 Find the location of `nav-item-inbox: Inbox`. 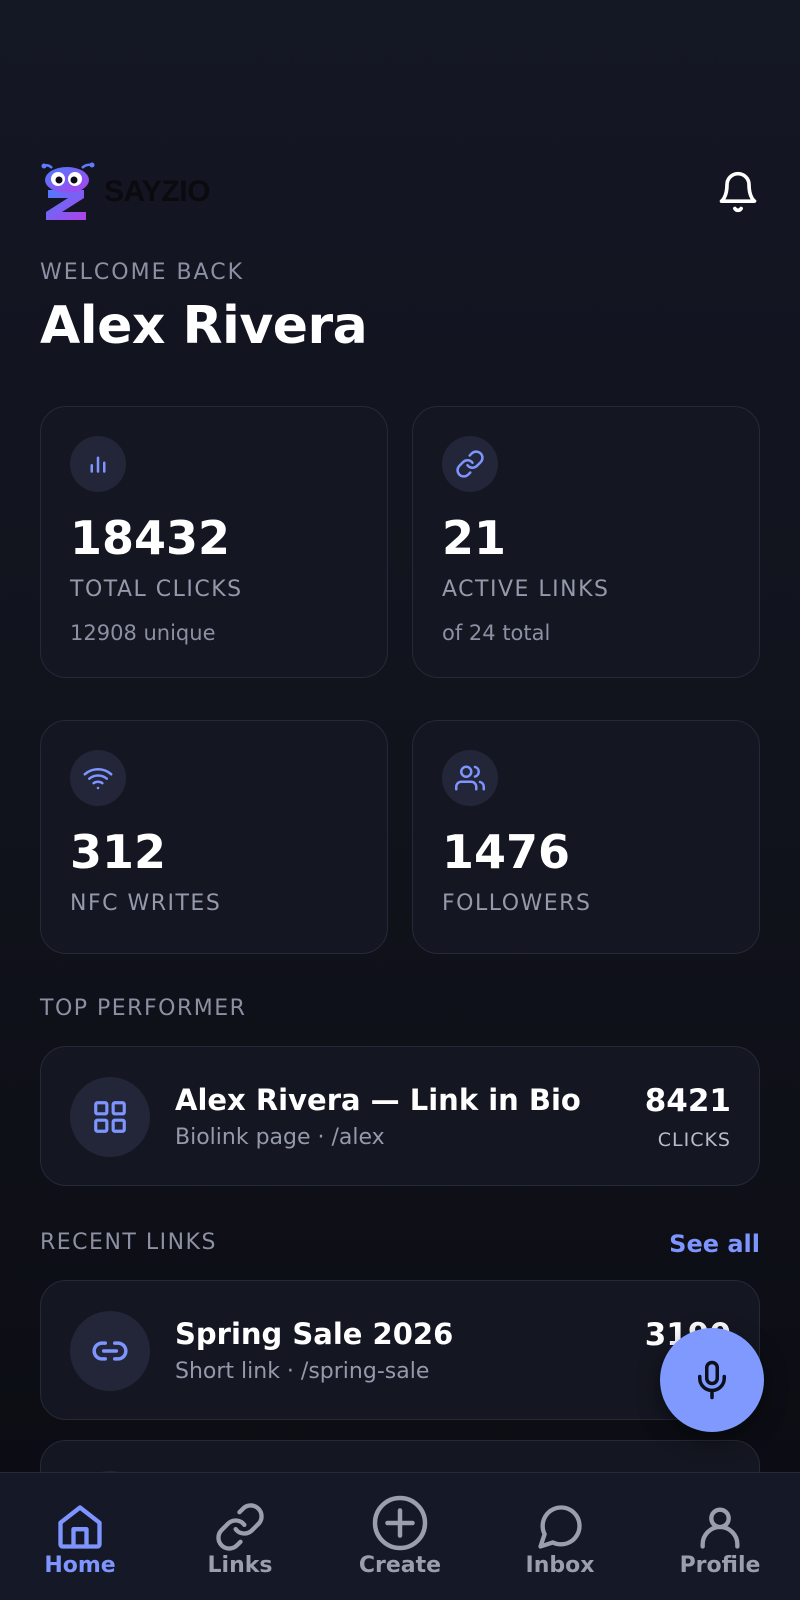

nav-item-inbox: Inbox is located at coordinates (560, 1536).